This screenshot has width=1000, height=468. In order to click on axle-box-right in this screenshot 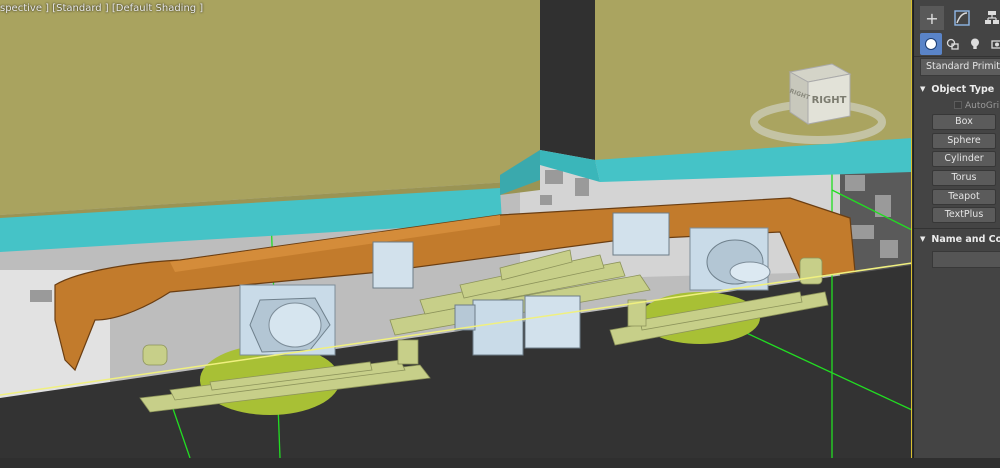, I will do `click(730, 259)`.